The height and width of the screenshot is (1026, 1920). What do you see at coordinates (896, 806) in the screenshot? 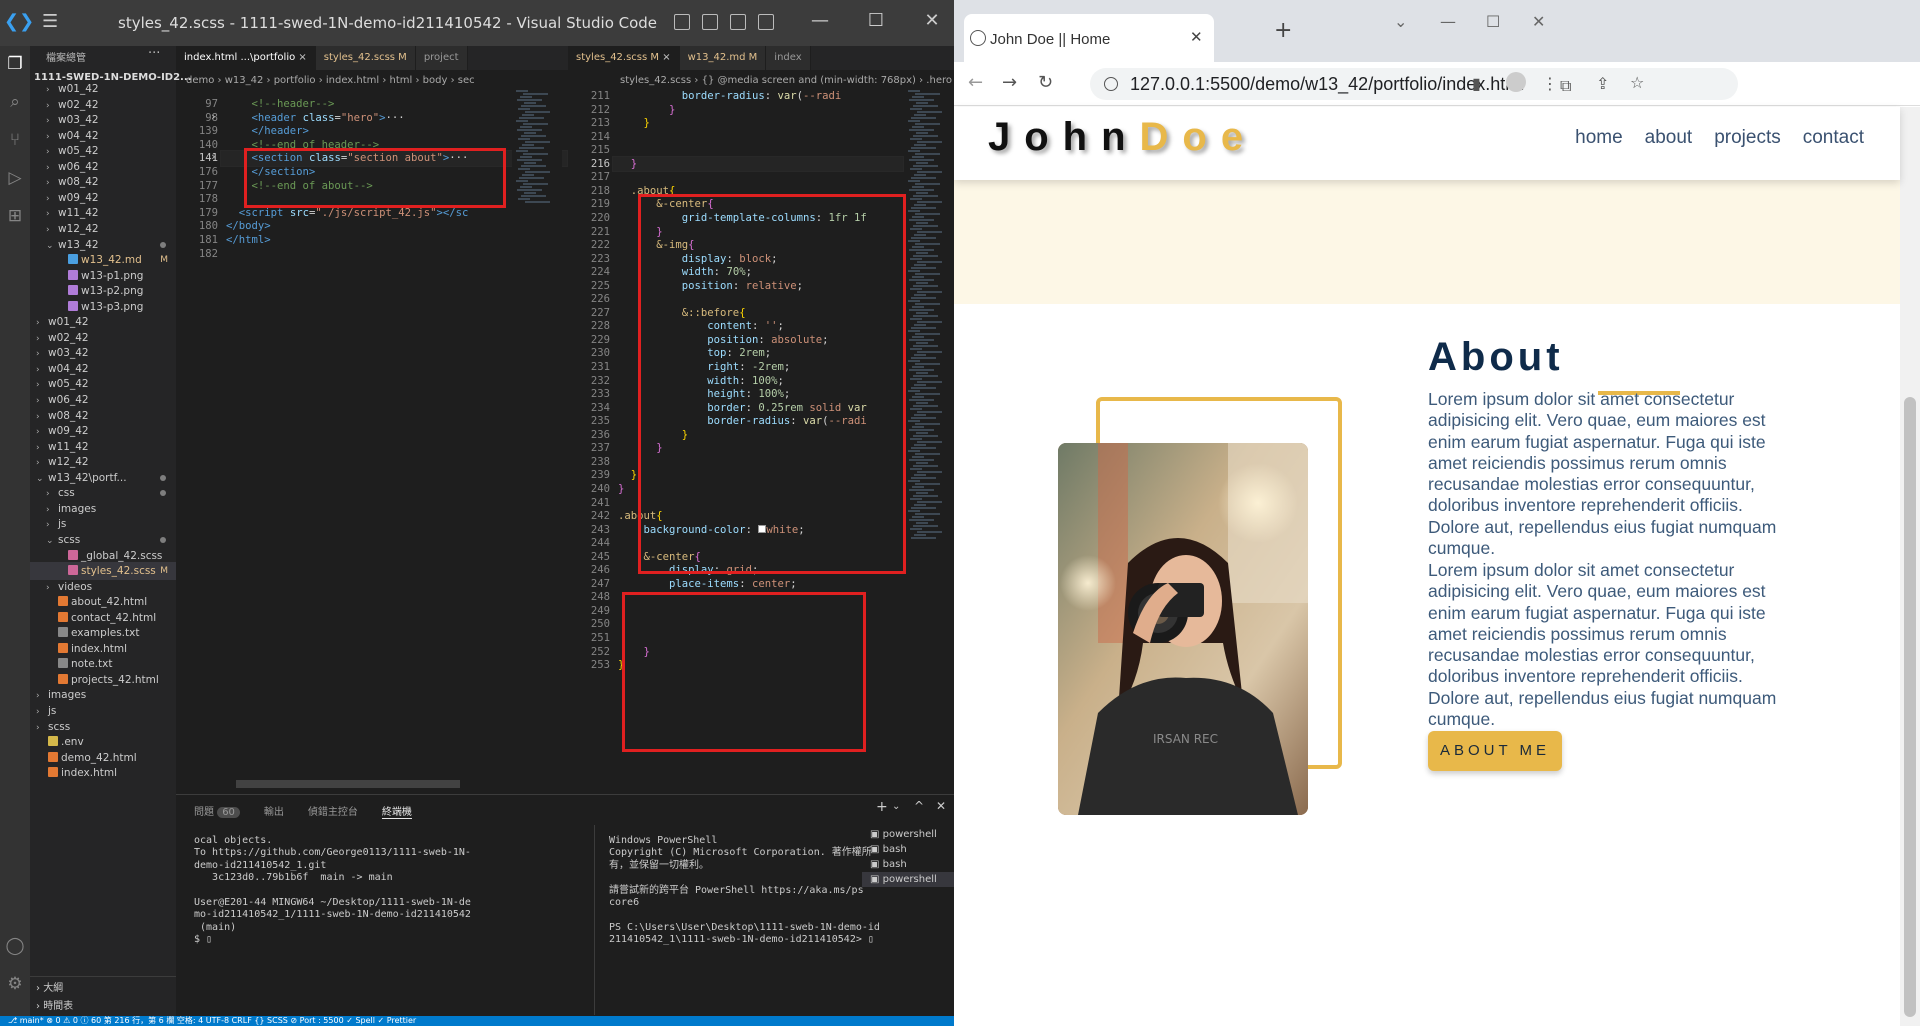
I see `chevron-down-icon: ⌄` at bounding box center [896, 806].